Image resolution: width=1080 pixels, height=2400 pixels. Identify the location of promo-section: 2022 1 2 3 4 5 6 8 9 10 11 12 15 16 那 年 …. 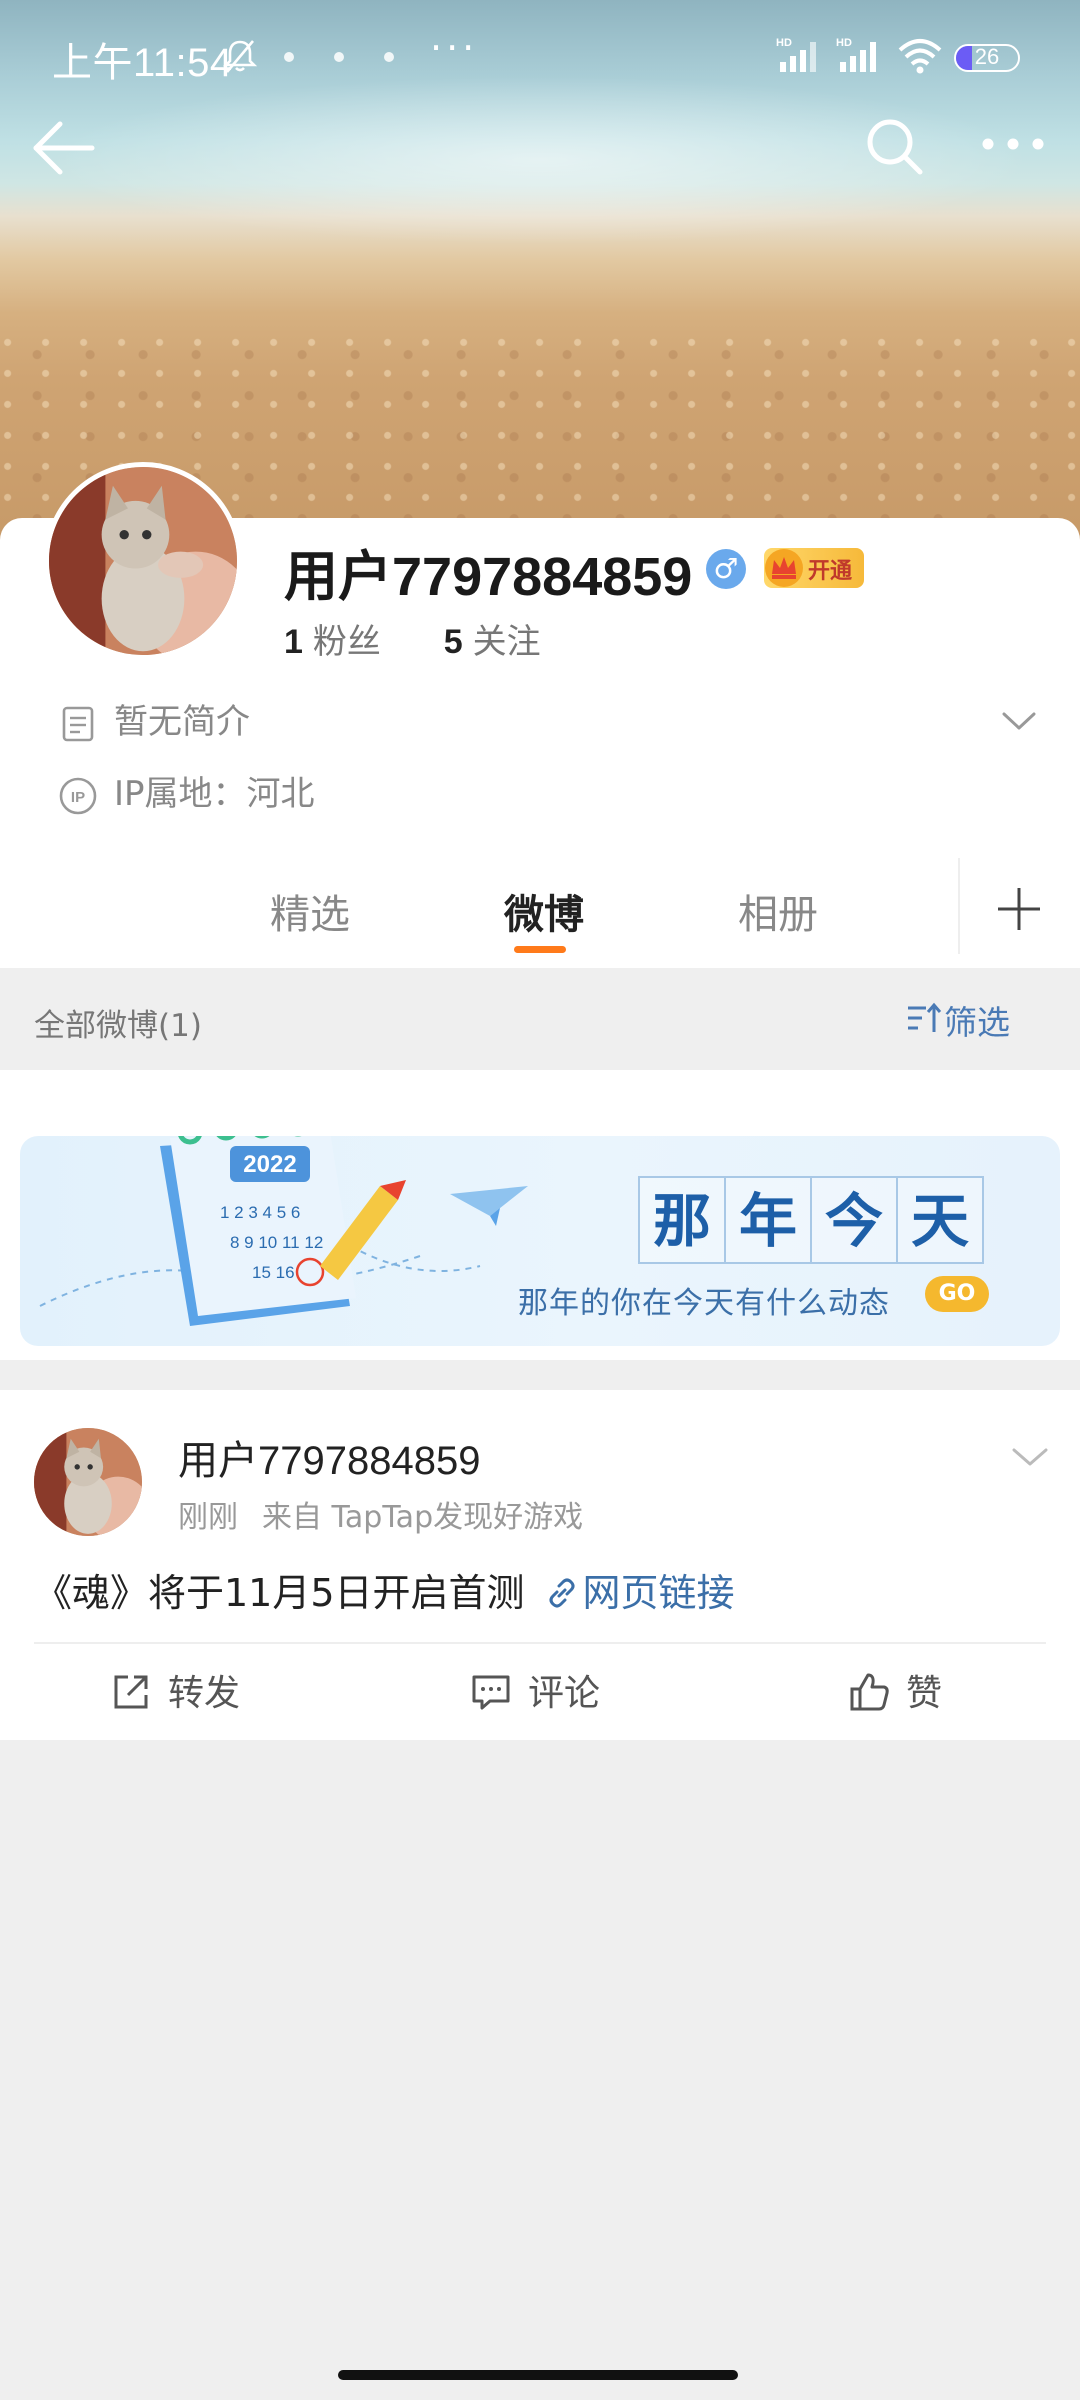
(540, 1215).